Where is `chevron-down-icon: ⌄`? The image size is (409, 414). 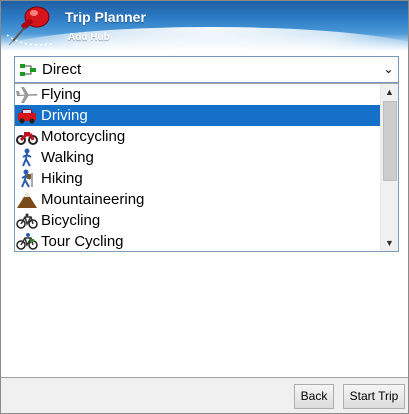
chevron-down-icon: ⌄ is located at coordinates (388, 69).